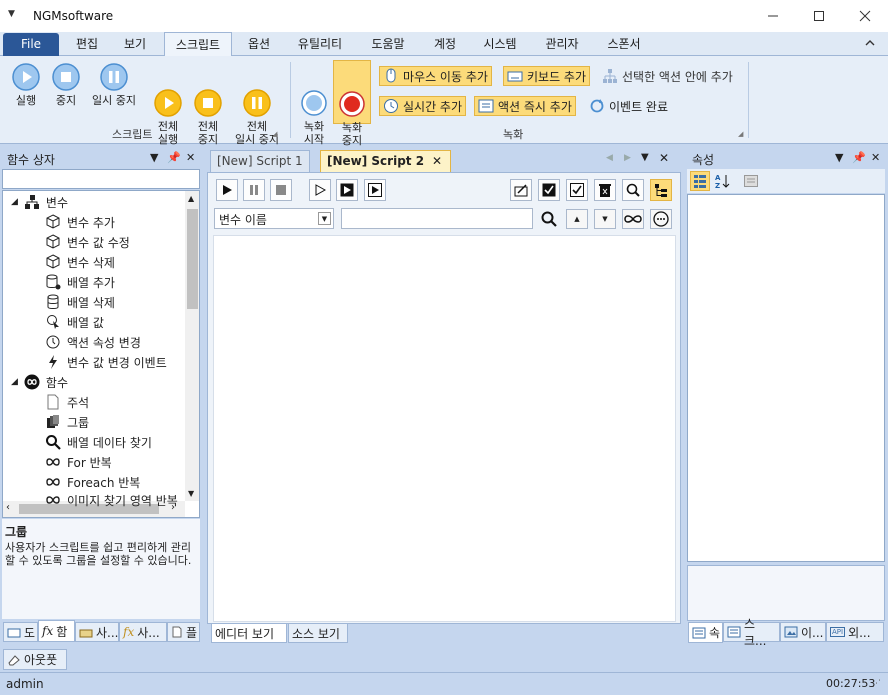  I want to click on tab-source-view: 소스 보기, so click(318, 633).